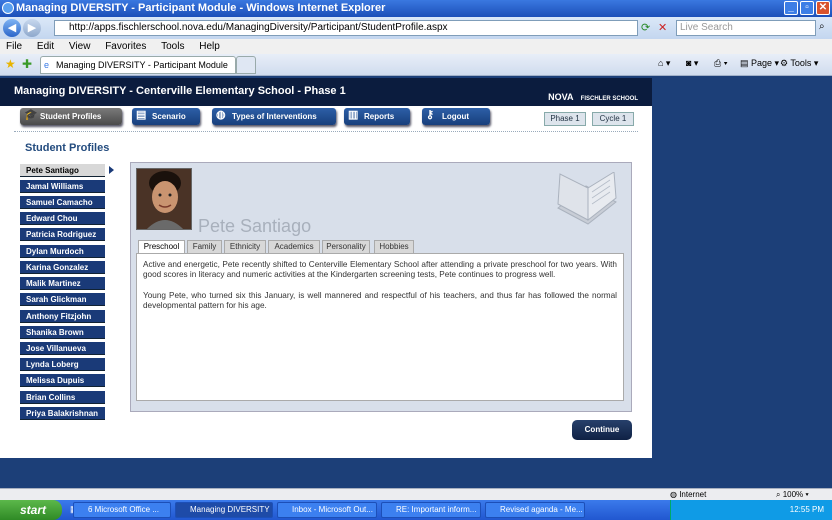 The height and width of the screenshot is (520, 832). Describe the element at coordinates (807, 8) in the screenshot. I see `maximize-button: ▫` at that location.